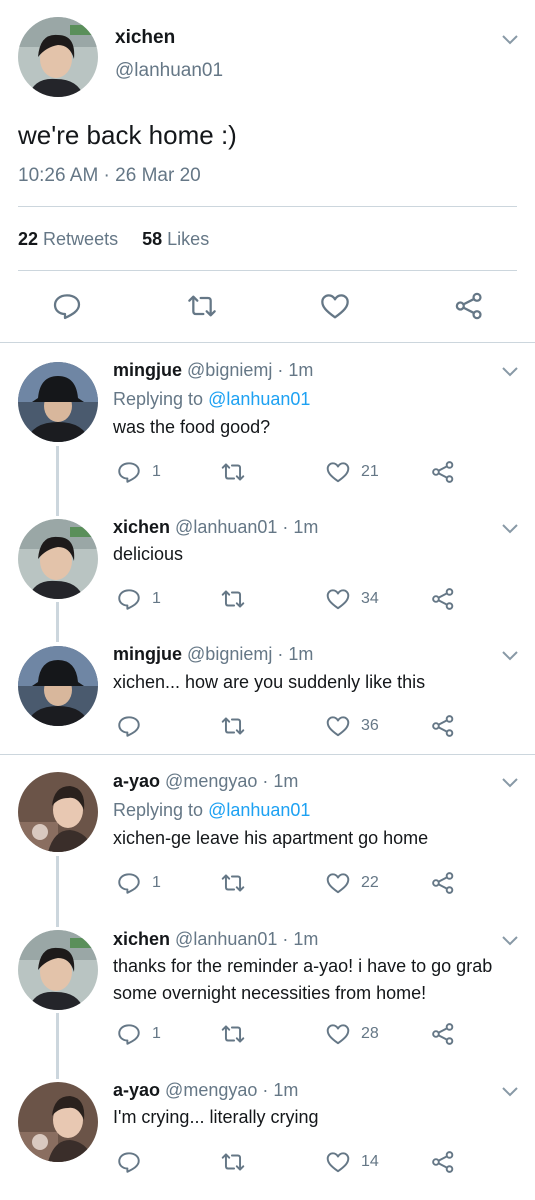 This screenshot has height=1200, width=535. Describe the element at coordinates (175, 239) in the screenshot. I see `likes-stat: 58 Likes` at that location.